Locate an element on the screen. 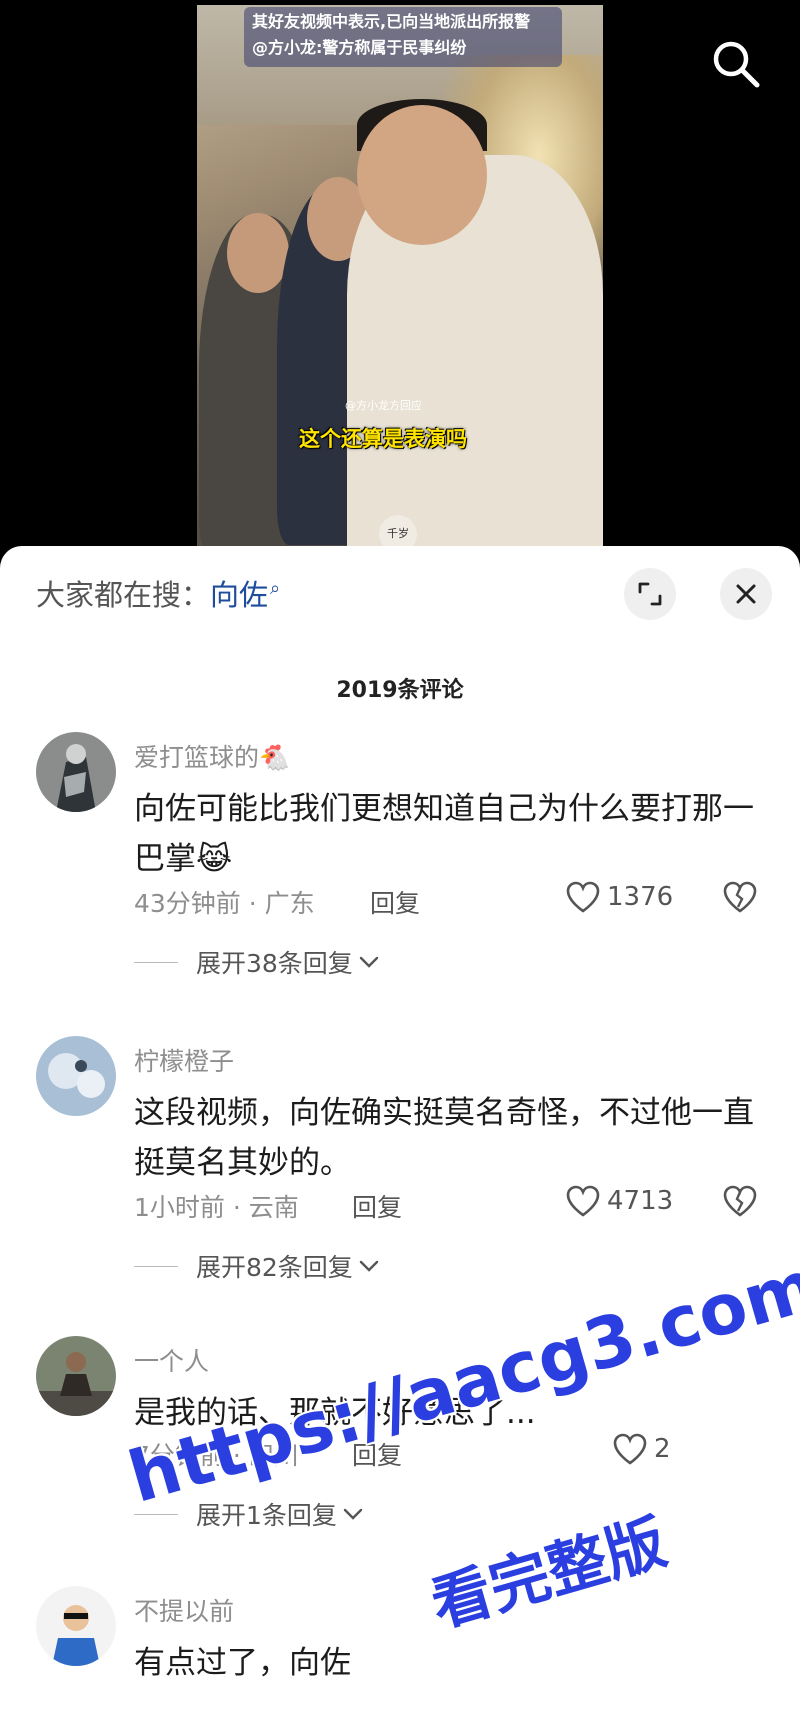 The height and width of the screenshot is (1710, 800). comment-meta: 7分钟前 · 四川 is located at coordinates (216, 1455).